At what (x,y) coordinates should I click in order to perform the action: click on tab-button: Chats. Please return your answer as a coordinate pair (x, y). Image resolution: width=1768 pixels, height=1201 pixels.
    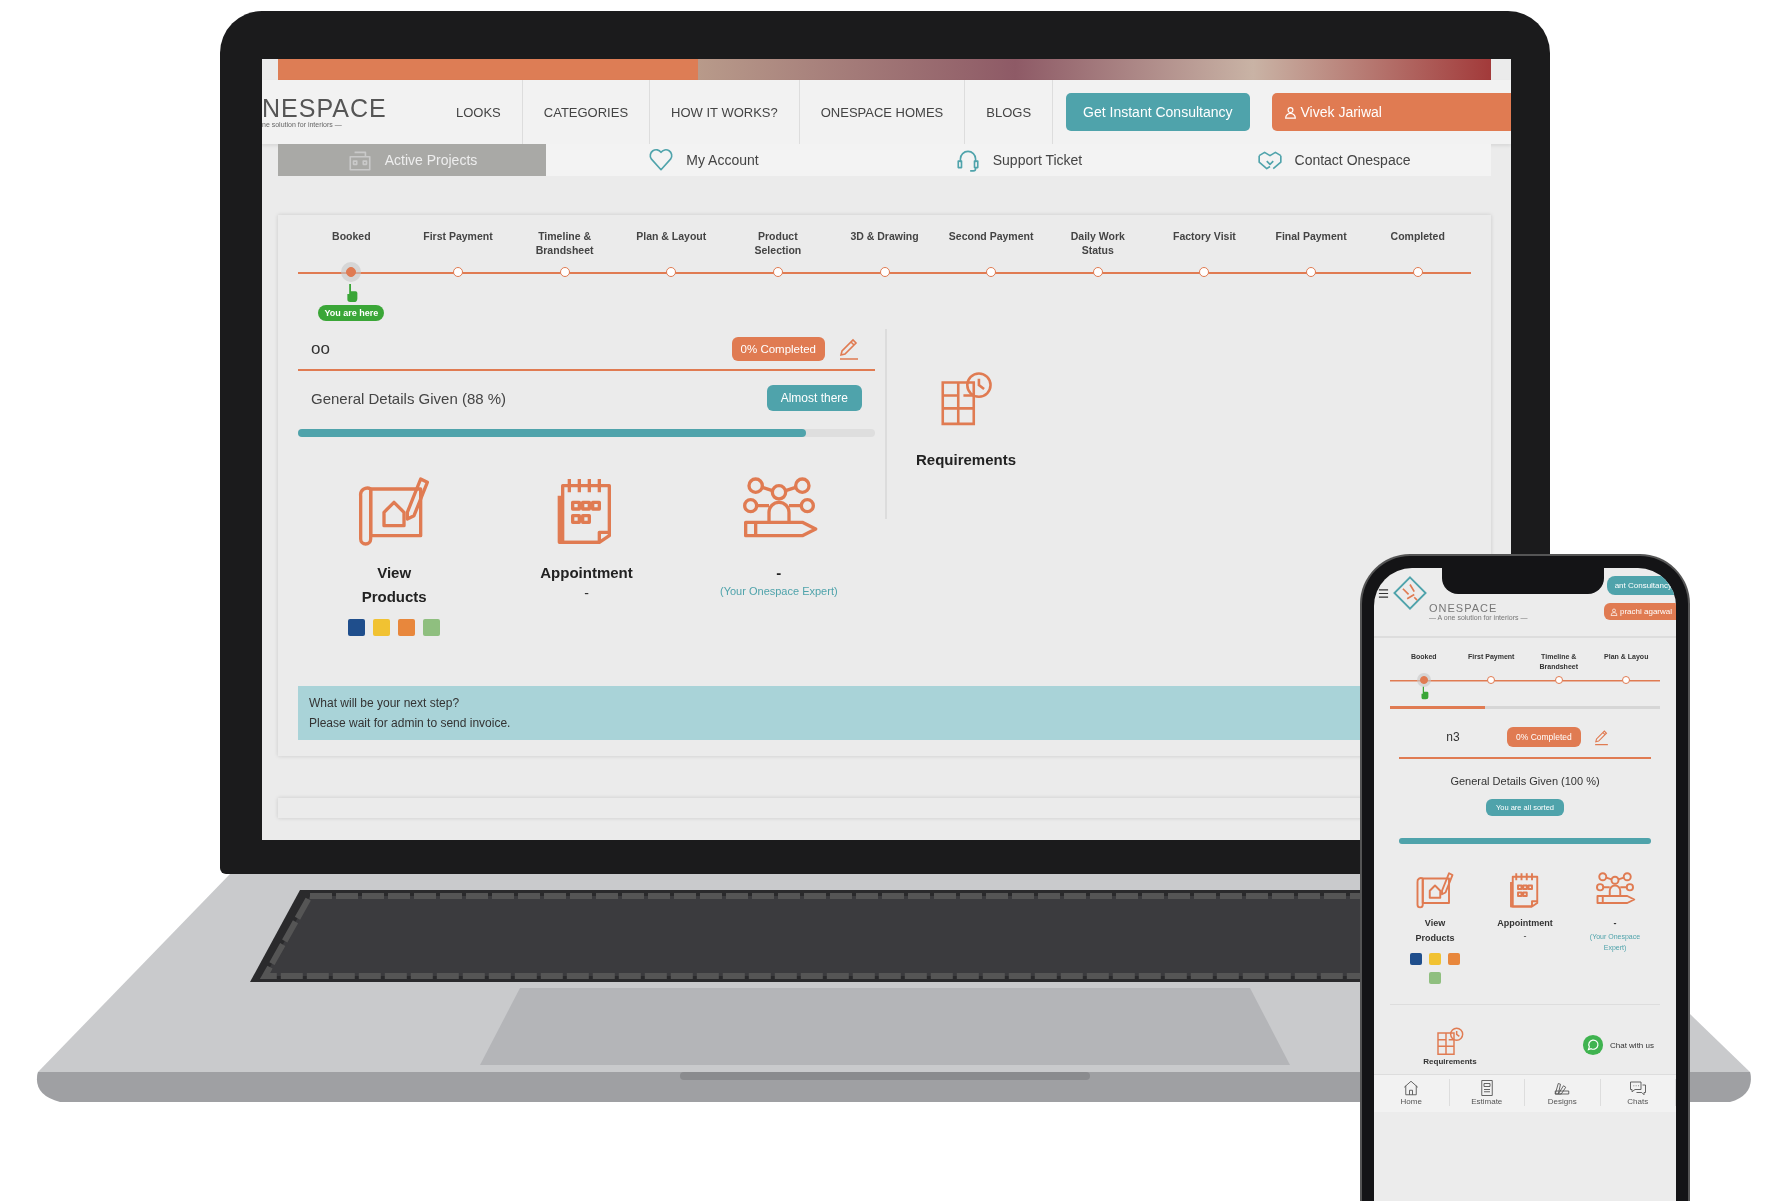
    Looking at the image, I should click on (1638, 1092).